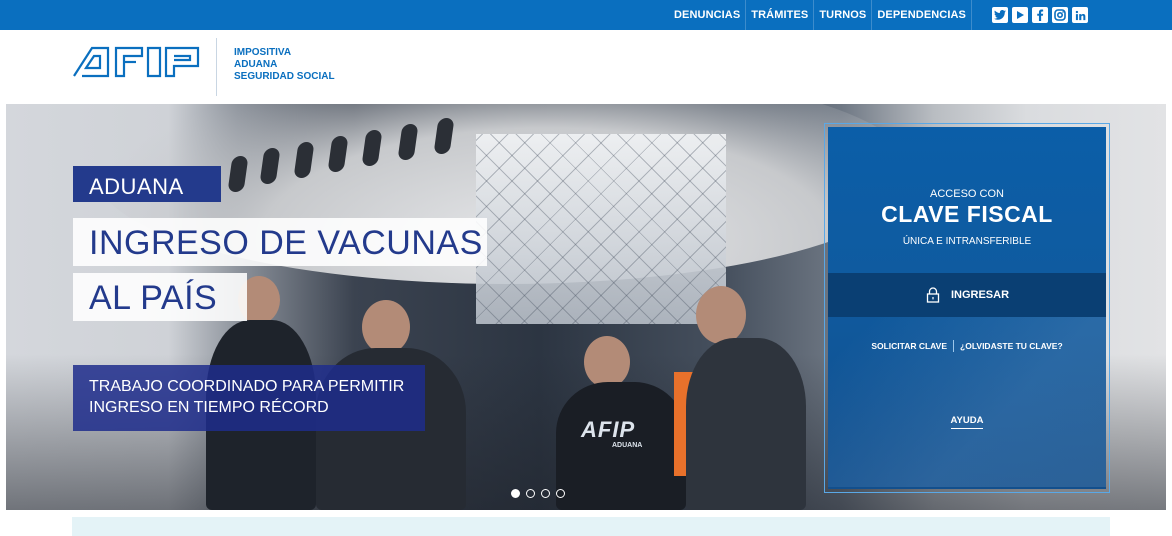 The width and height of the screenshot is (1172, 536). I want to click on solicitar-clave-link: SOLICITAR CLAVE, so click(909, 346).